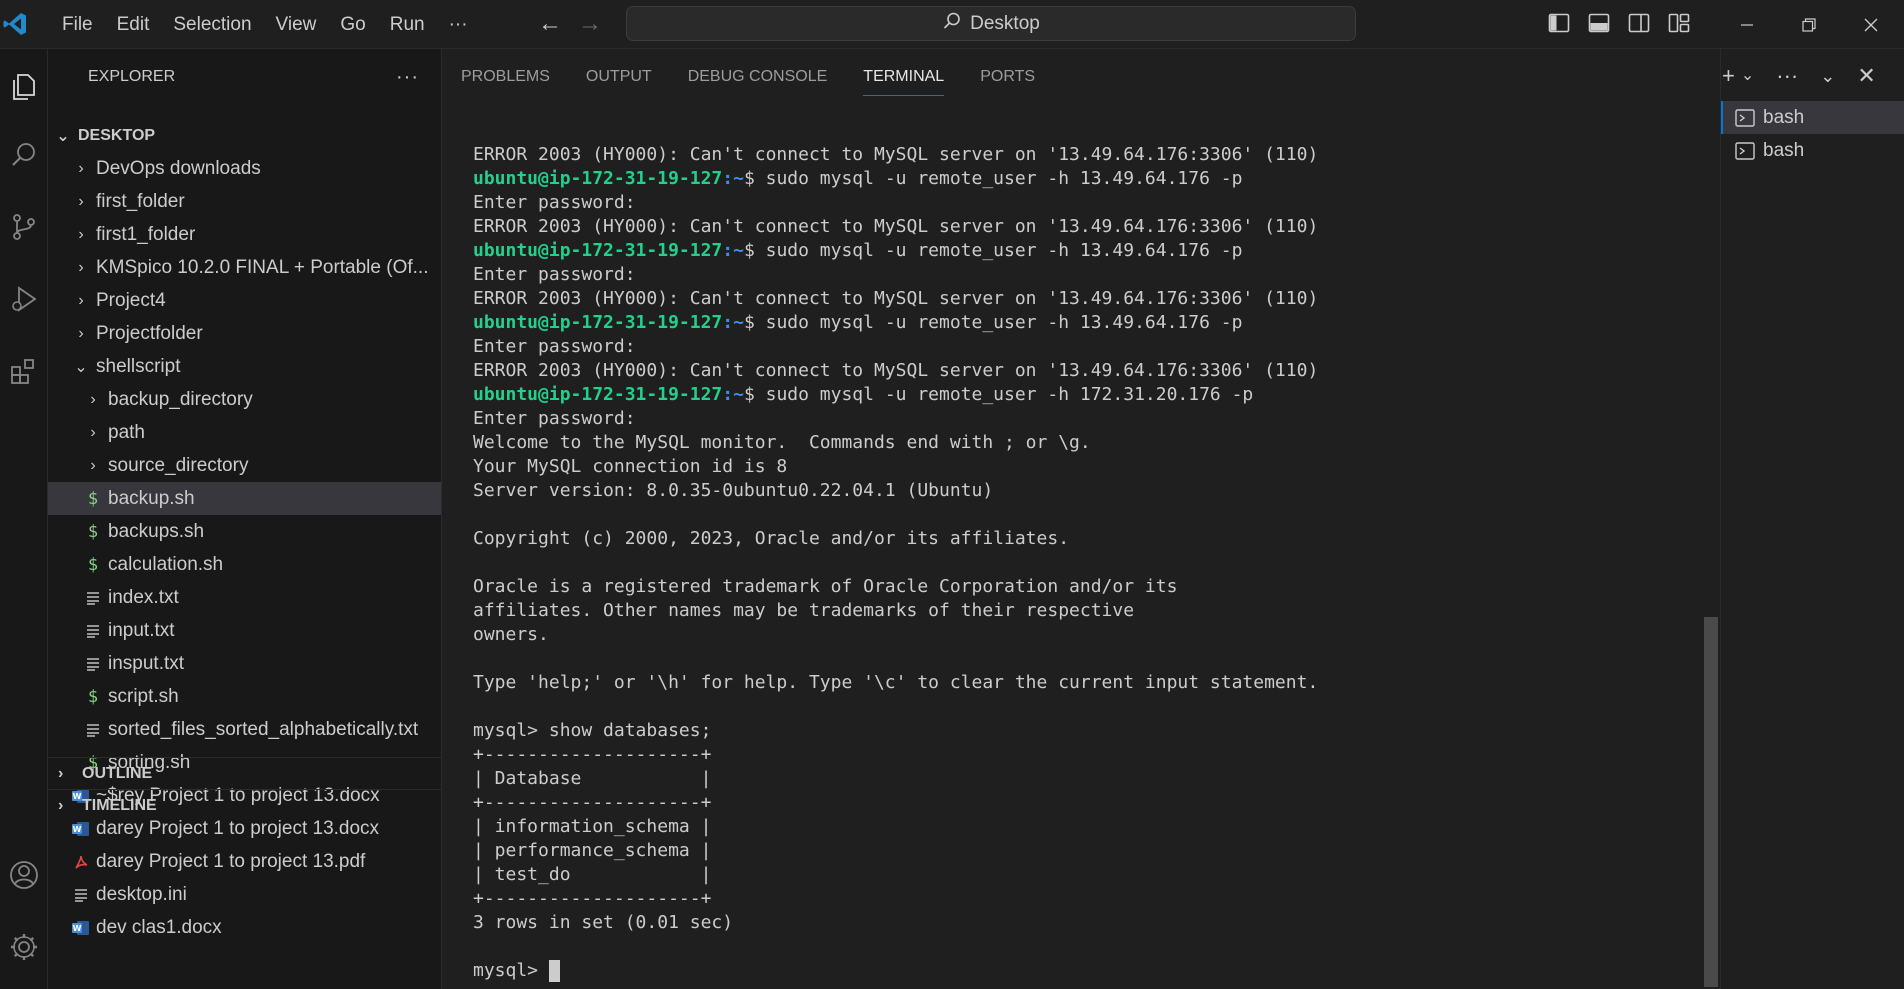  I want to click on tree-folder: › first_folder, so click(244, 201).